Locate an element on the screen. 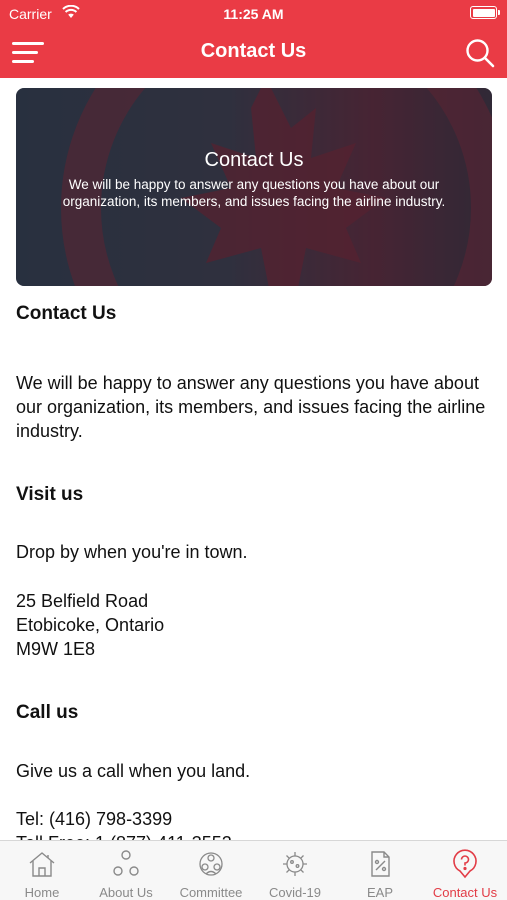  address-line-1: 25 Belfield Road is located at coordinates (82, 601).